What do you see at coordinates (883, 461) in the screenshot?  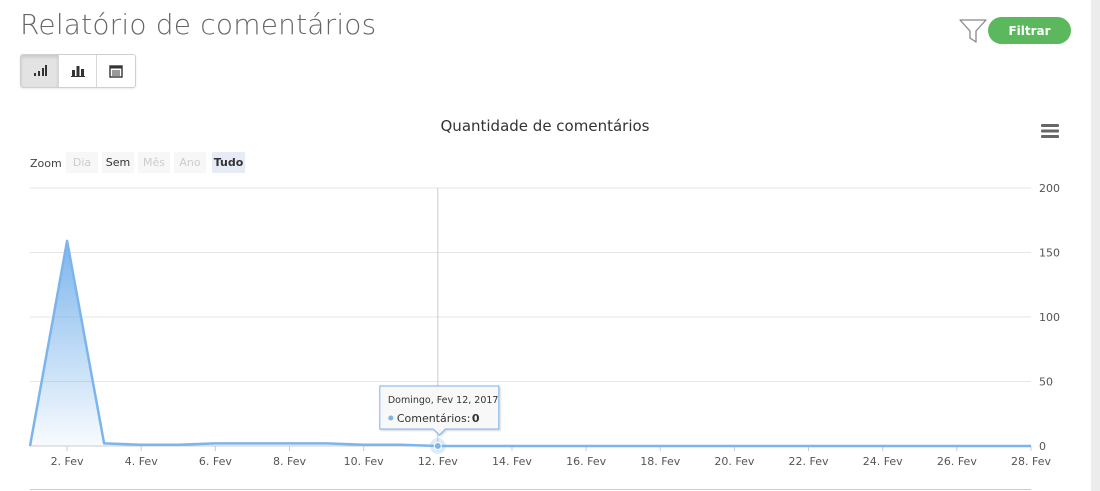 I see `x-tick-label: 24. Fev` at bounding box center [883, 461].